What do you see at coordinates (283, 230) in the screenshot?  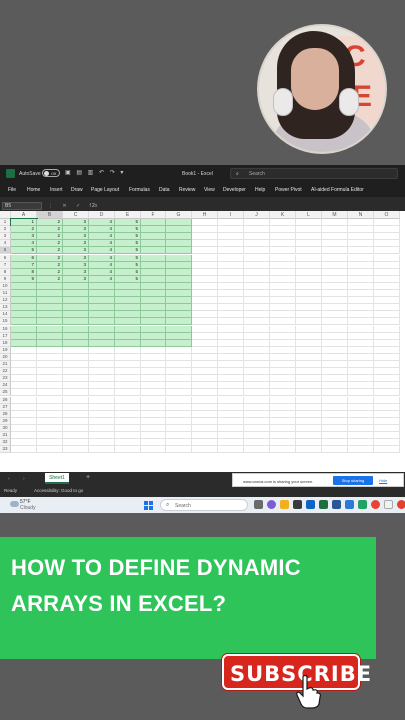 I see `cell-k2` at bounding box center [283, 230].